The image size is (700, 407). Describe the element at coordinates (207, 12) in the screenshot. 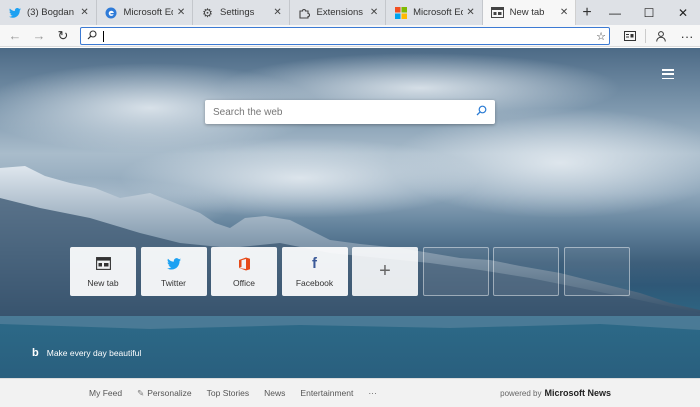

I see `gear-icon: ⚙` at that location.